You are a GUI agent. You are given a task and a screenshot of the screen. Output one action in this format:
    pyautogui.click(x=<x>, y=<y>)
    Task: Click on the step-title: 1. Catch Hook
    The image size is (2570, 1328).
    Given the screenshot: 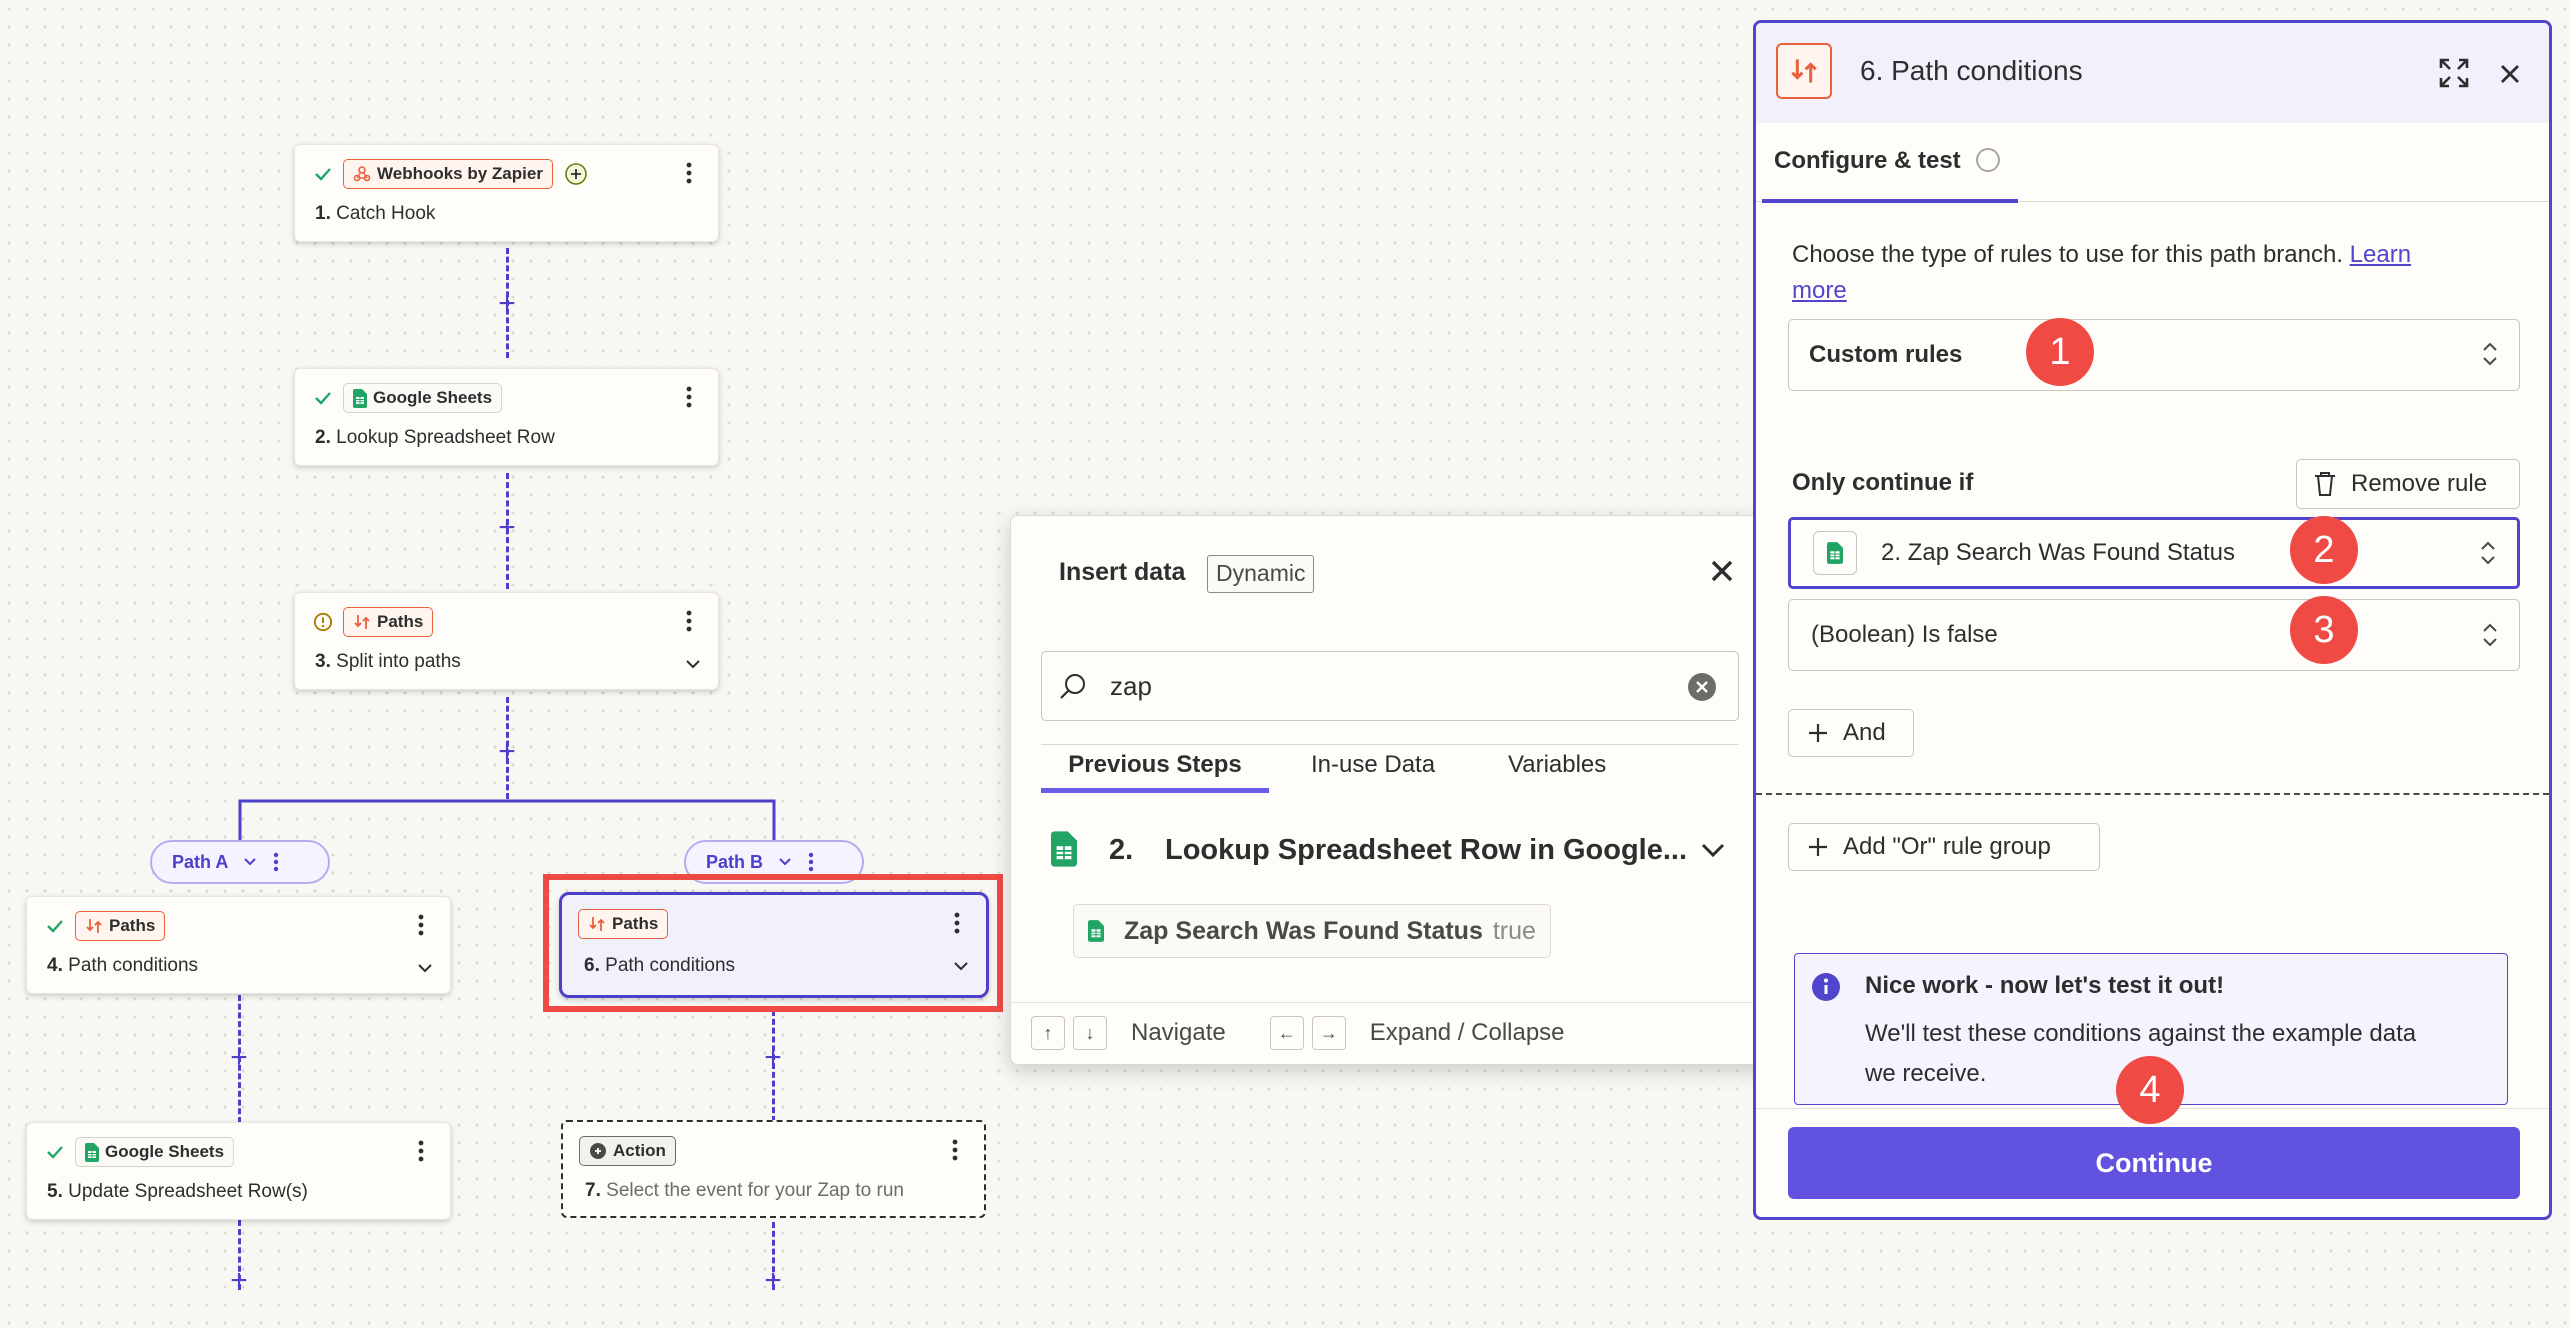 What is the action you would take?
    pyautogui.click(x=375, y=213)
    